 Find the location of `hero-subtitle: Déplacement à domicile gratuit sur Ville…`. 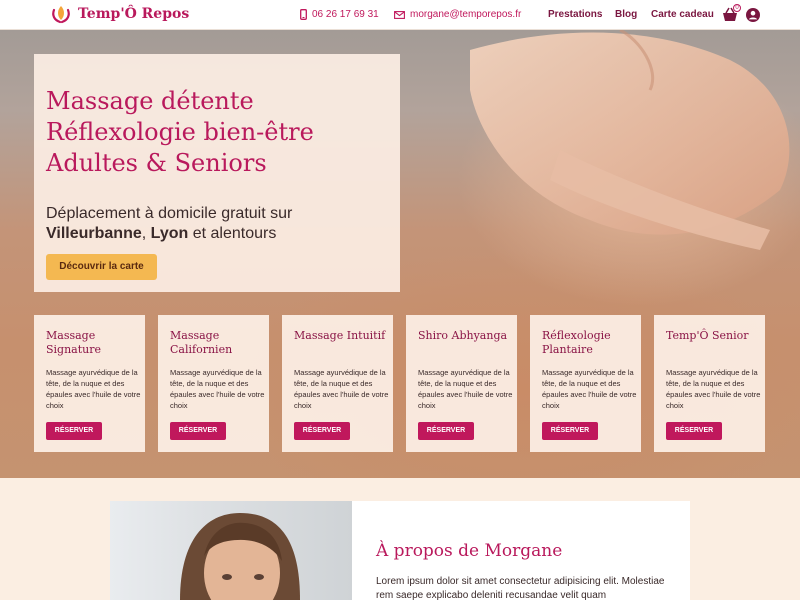

hero-subtitle: Déplacement à domicile gratuit sur Ville… is located at coordinates (221, 224).